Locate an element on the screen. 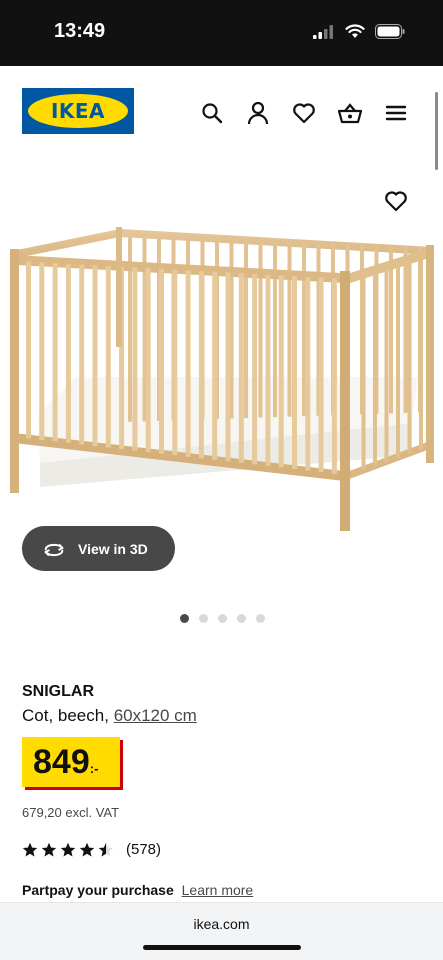 This screenshot has height=960, width=443. wifi-icon is located at coordinates (355, 31).